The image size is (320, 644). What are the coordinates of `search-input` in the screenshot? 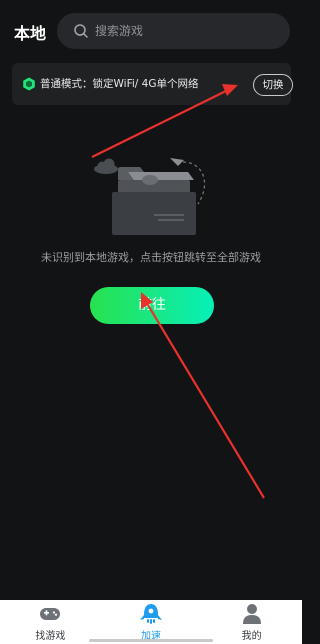 It's located at (187, 31).